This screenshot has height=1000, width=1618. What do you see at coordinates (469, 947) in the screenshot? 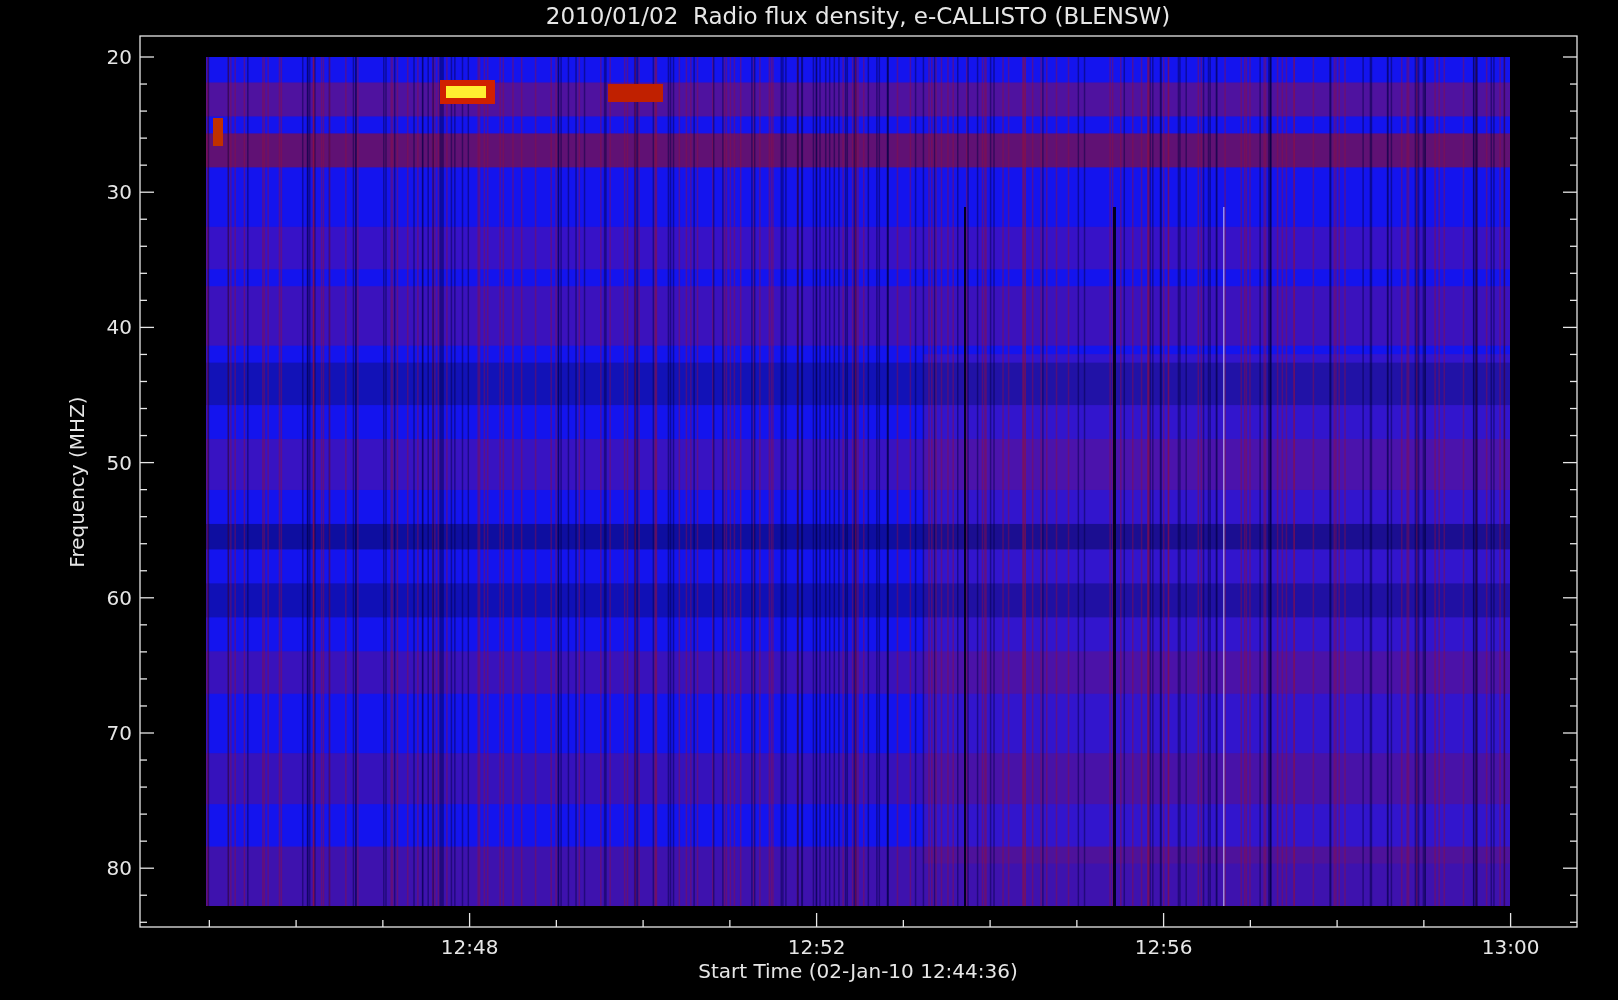
I see `axis-tick-label: 12:48` at bounding box center [469, 947].